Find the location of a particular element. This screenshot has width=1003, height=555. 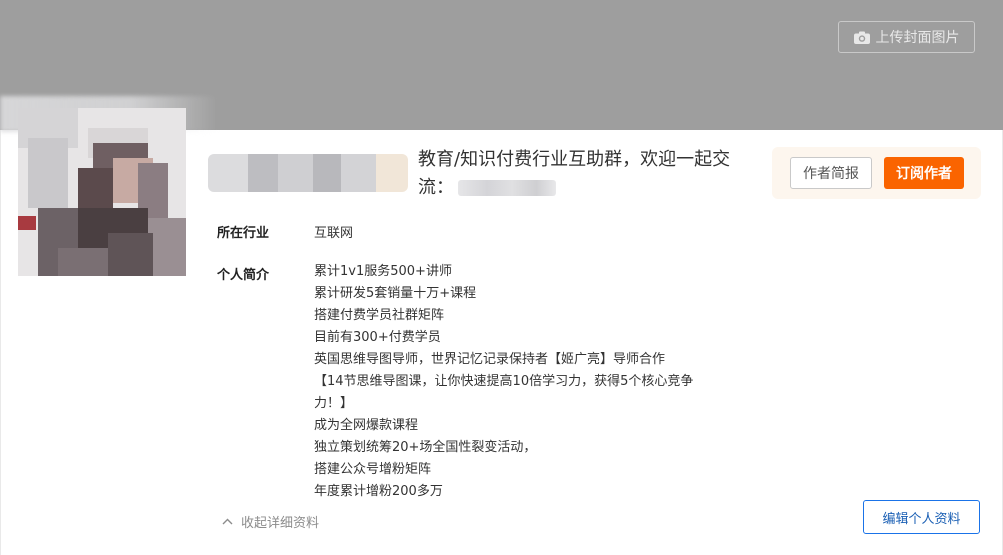

avatar is located at coordinates (102, 192).